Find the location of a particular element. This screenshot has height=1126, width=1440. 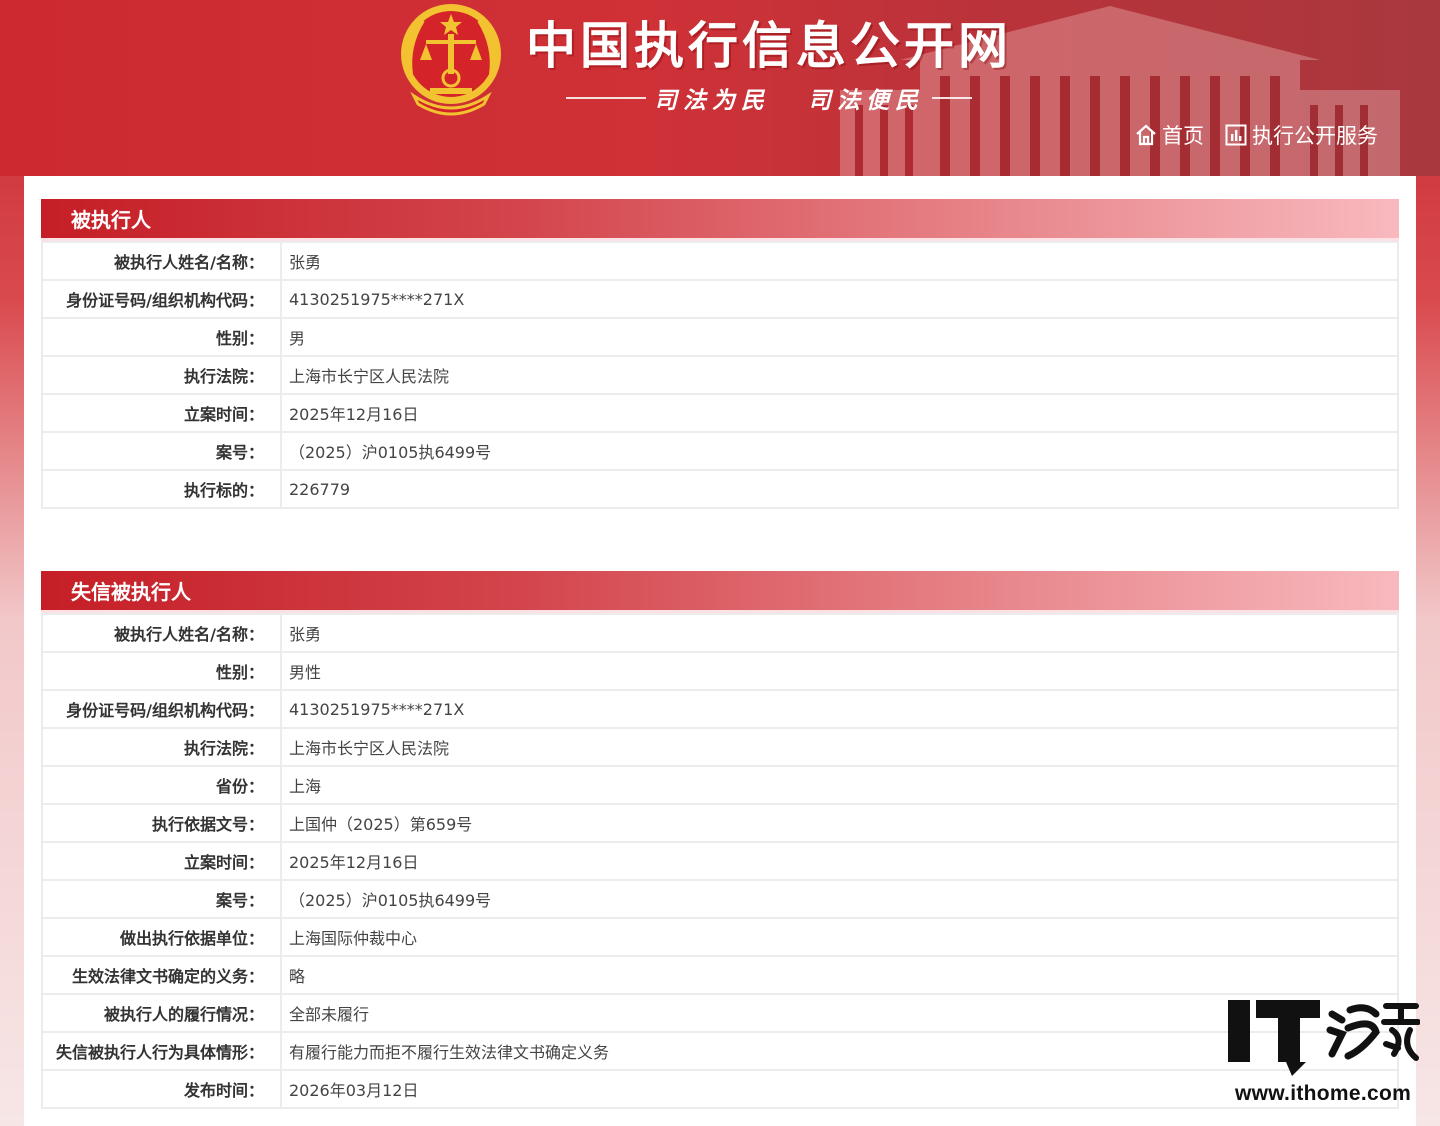

row-label: 做出执行依据单位： is located at coordinates (162, 937).